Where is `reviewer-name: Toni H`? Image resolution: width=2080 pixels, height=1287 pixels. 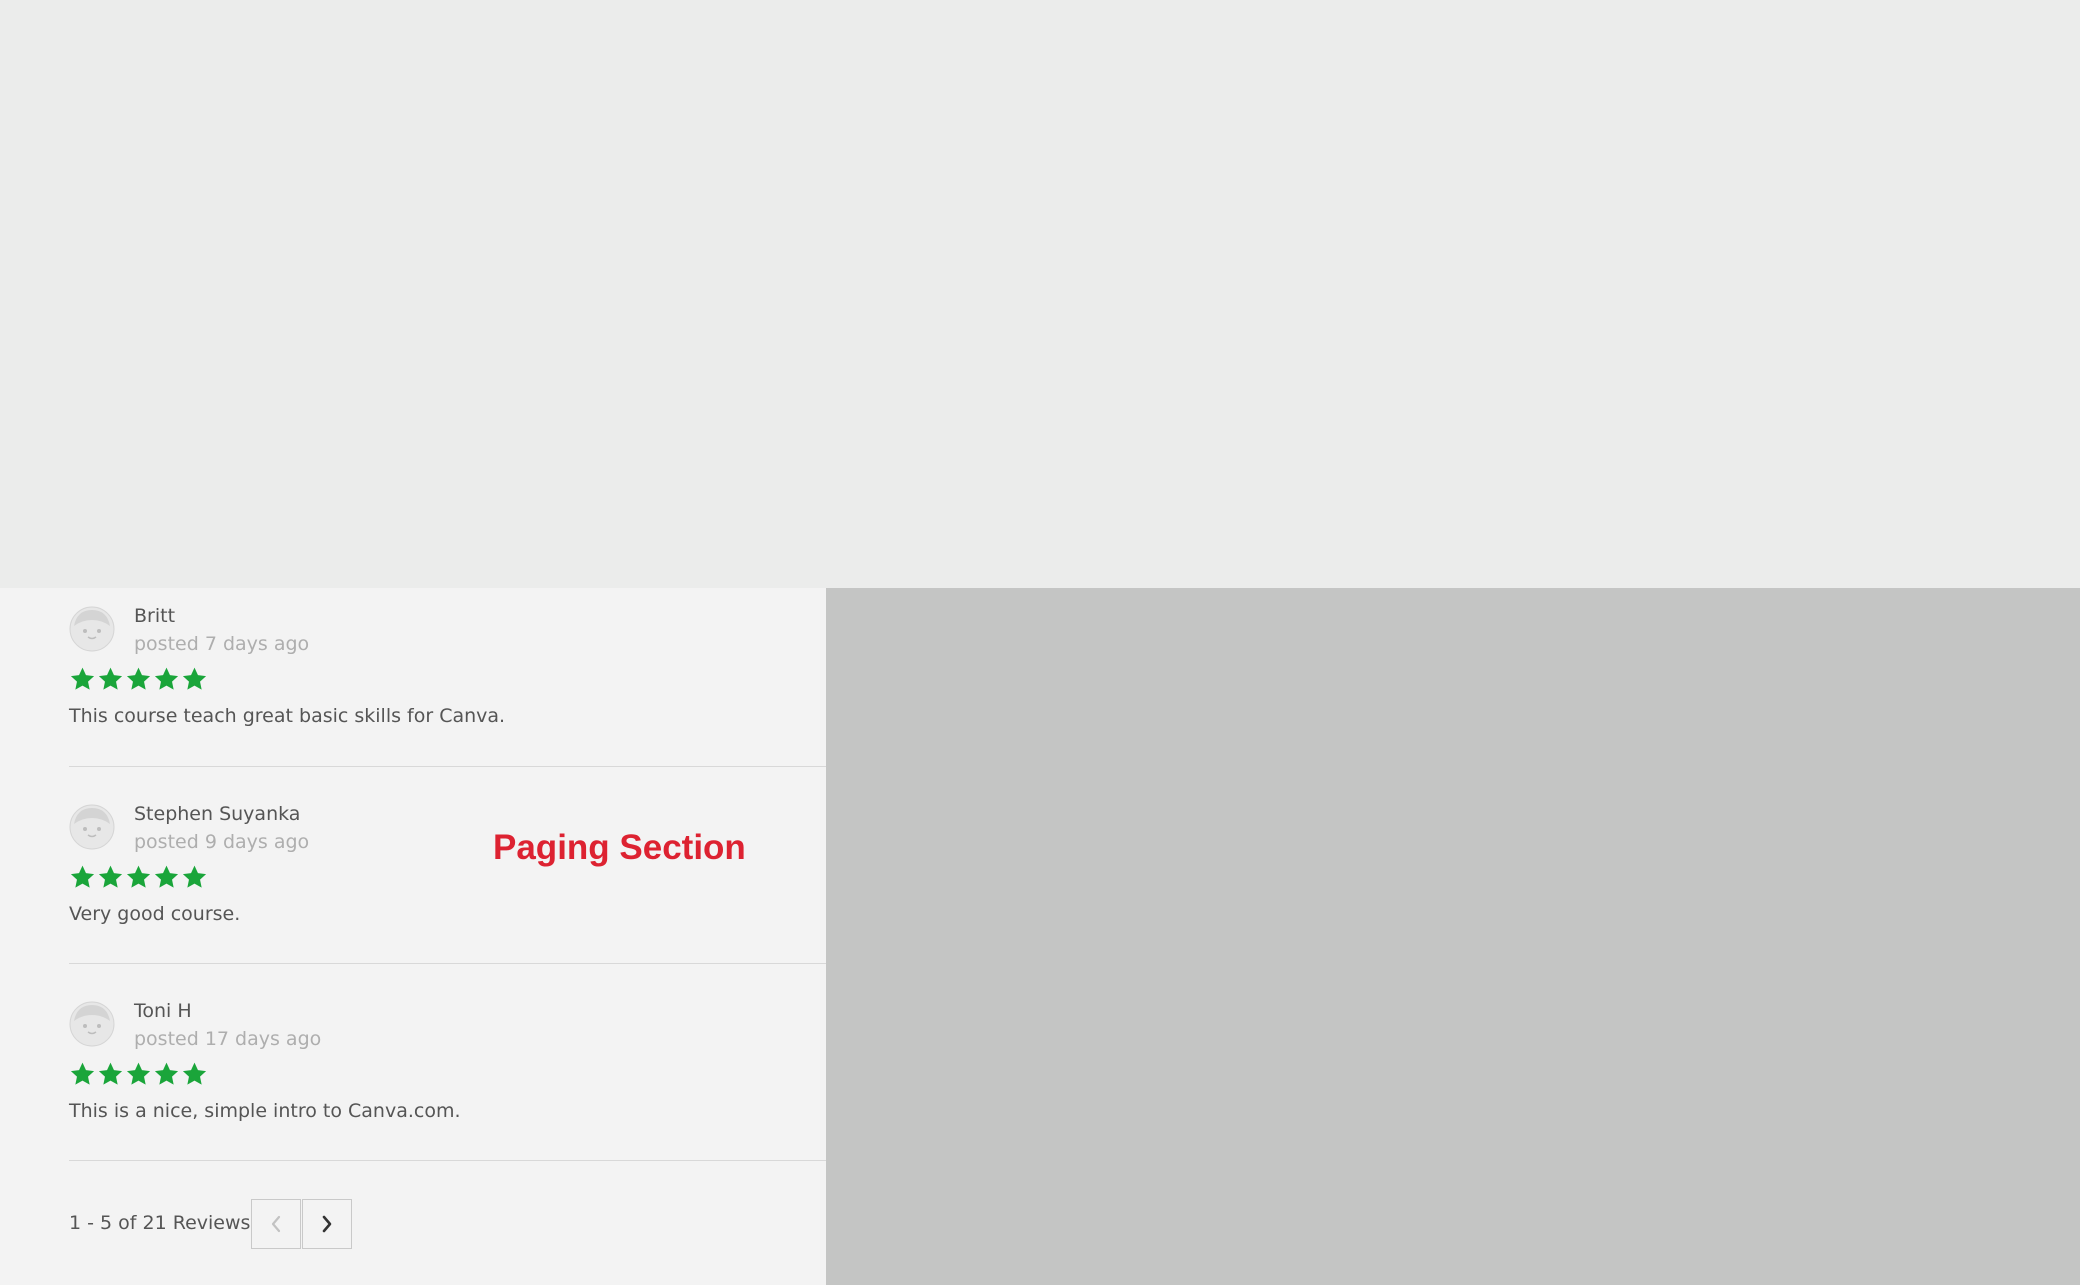
reviewer-name: Toni H is located at coordinates (163, 1011).